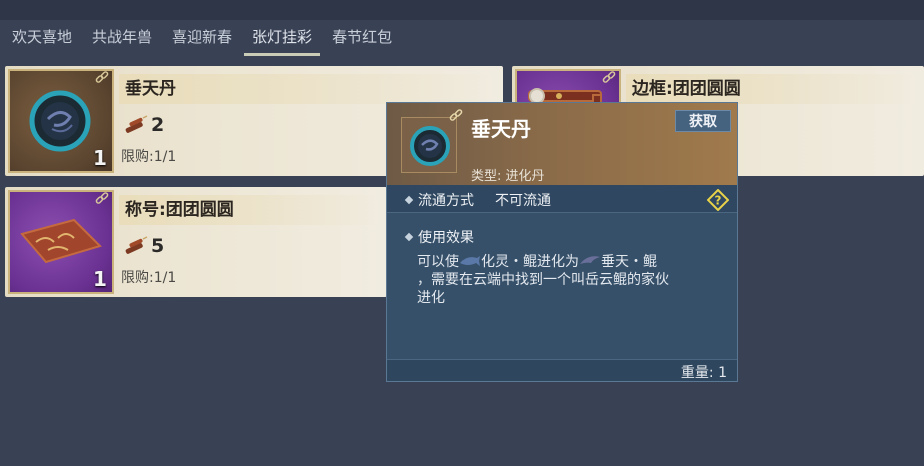  What do you see at coordinates (543, 280) in the screenshot?
I see `effect-description: 可以使 化灵・鲲进化为 垂天・鲲 ，需要在云端中找到一个叫岳云鲲的家伙 进化` at bounding box center [543, 280].